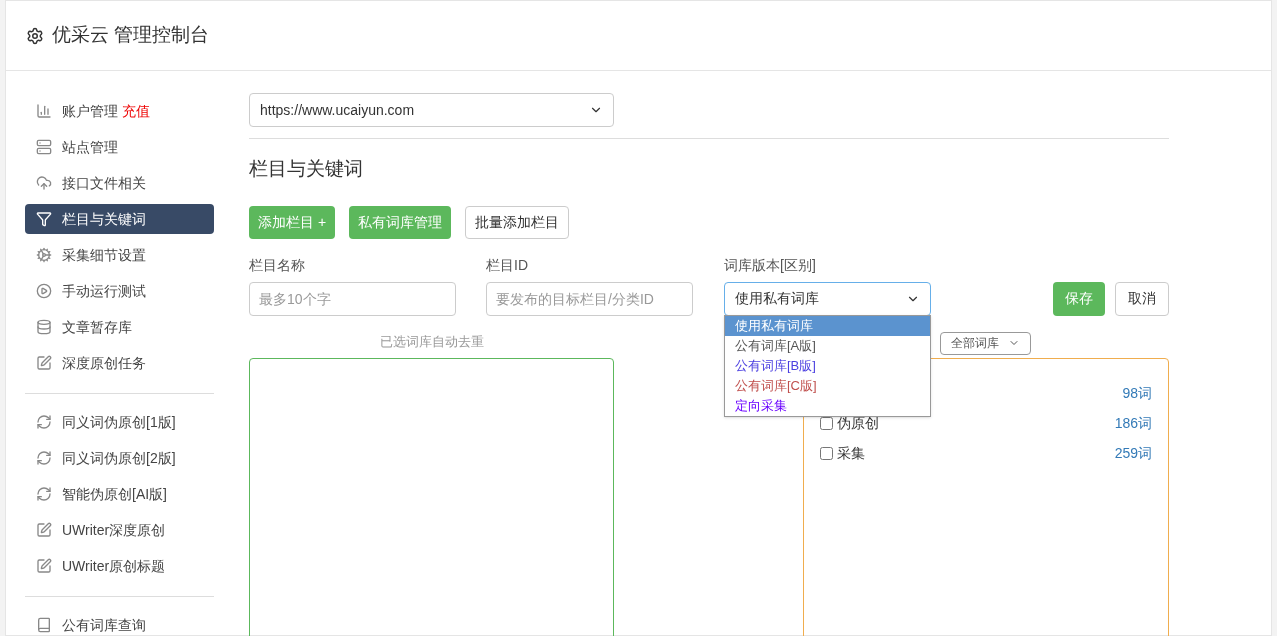 The width and height of the screenshot is (1277, 636). What do you see at coordinates (1137, 393) in the screenshot?
I see `word-count: 98词` at bounding box center [1137, 393].